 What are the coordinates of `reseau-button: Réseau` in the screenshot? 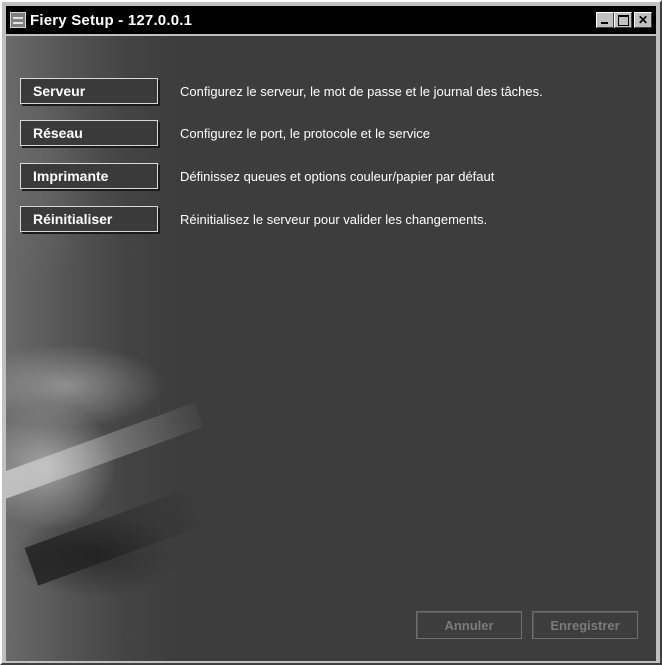 It's located at (89, 133).